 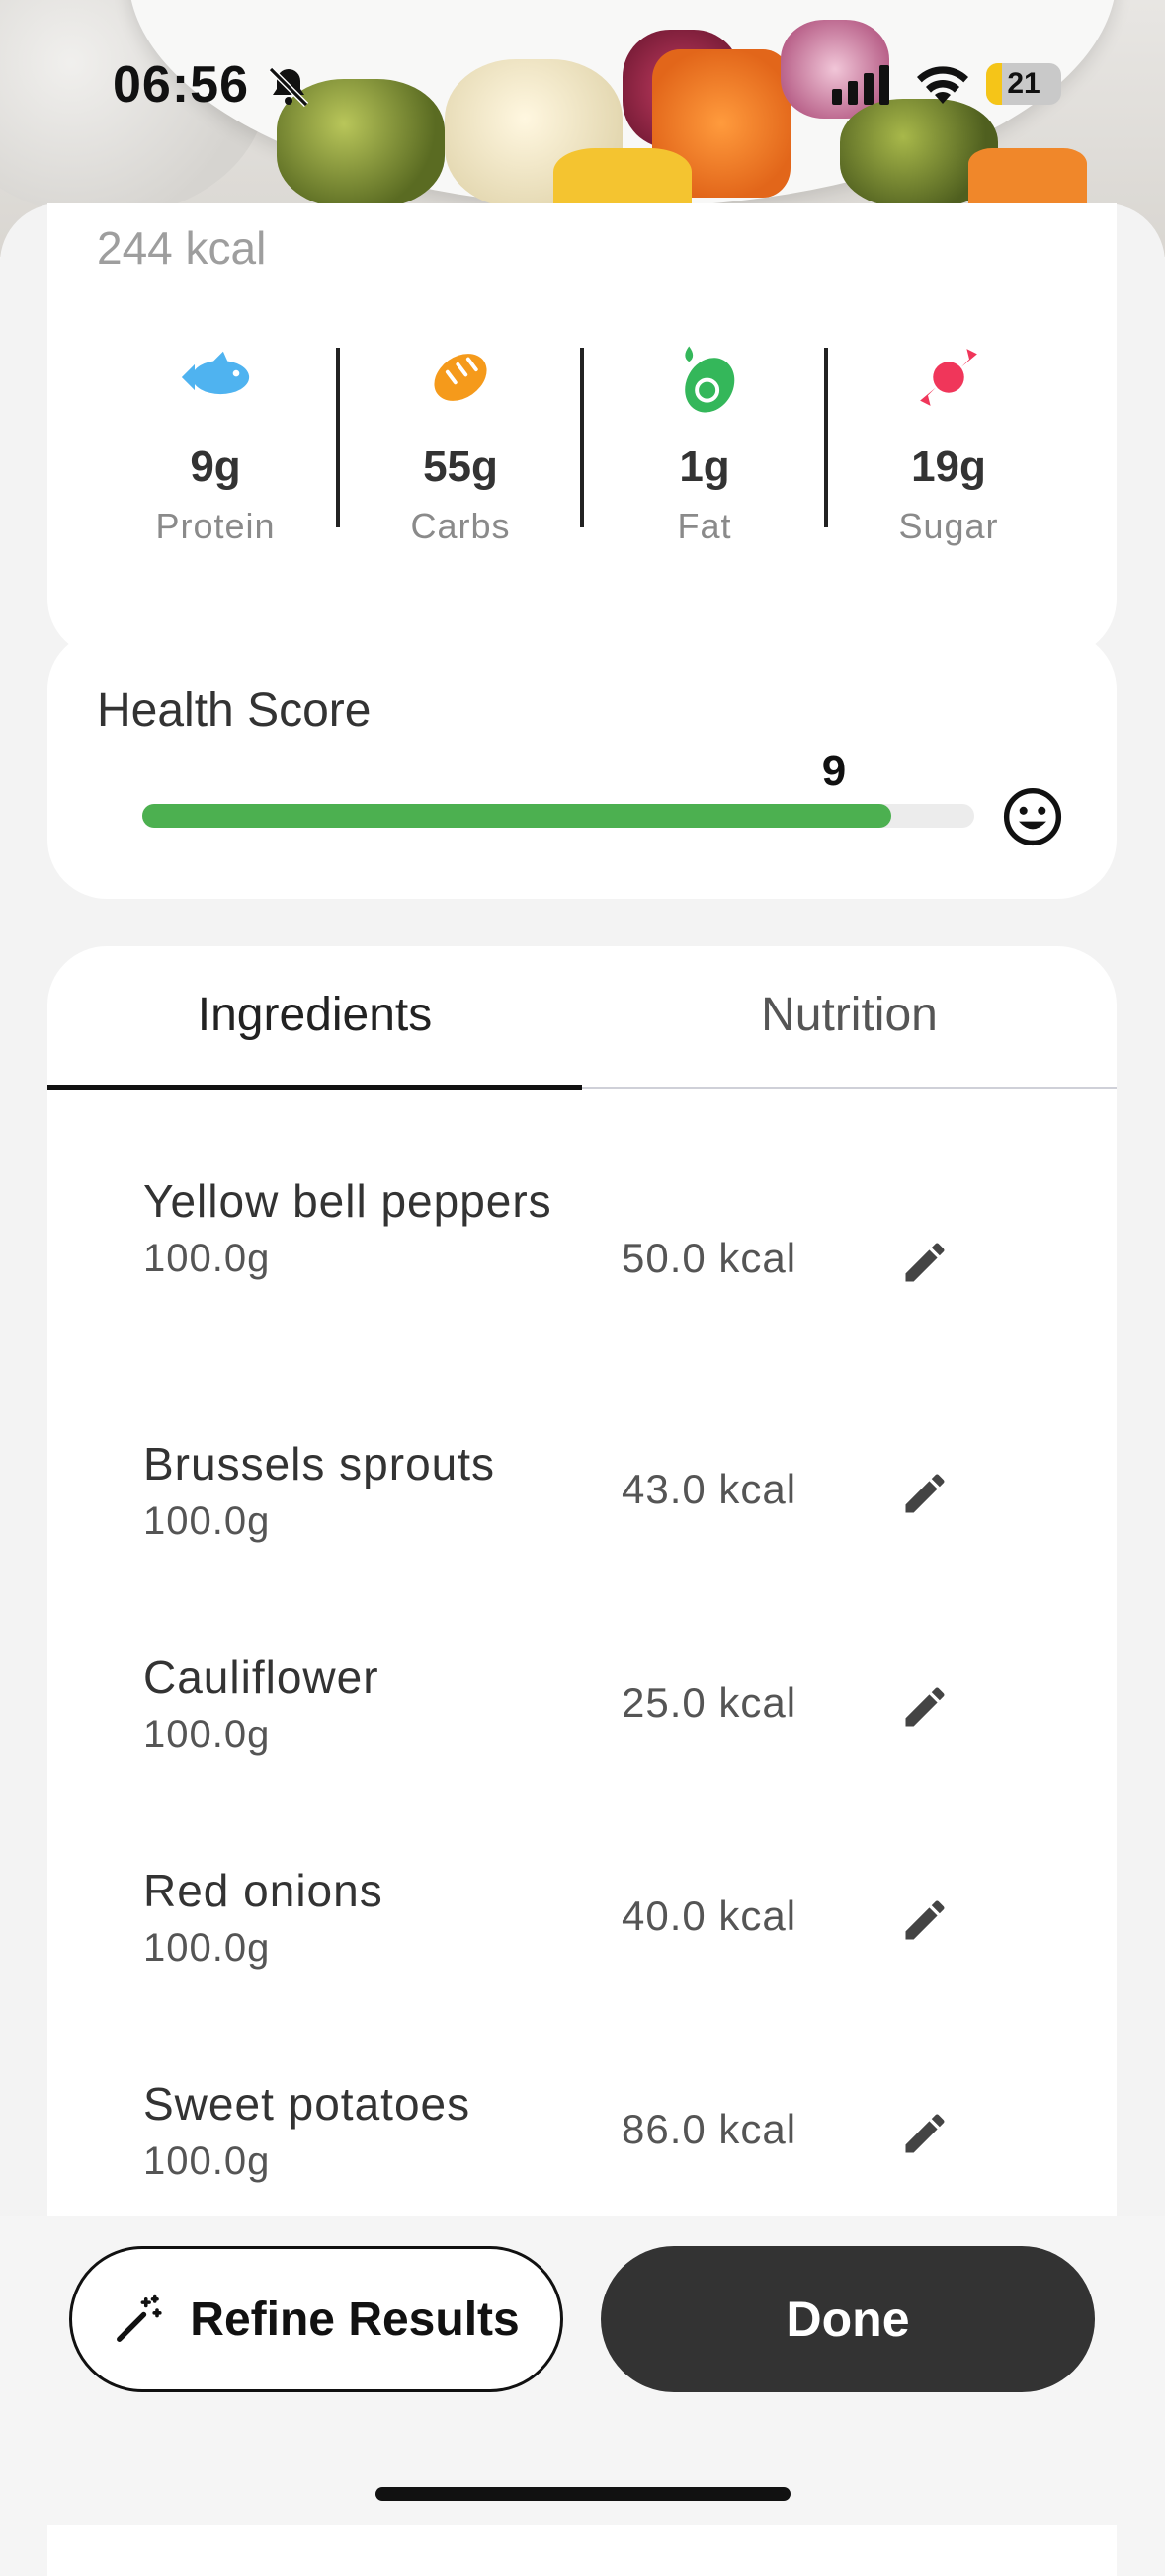 I want to click on ingredient-row: Yellow bell peppers 100.0g 50.0 kcal, so click(x=617, y=1224).